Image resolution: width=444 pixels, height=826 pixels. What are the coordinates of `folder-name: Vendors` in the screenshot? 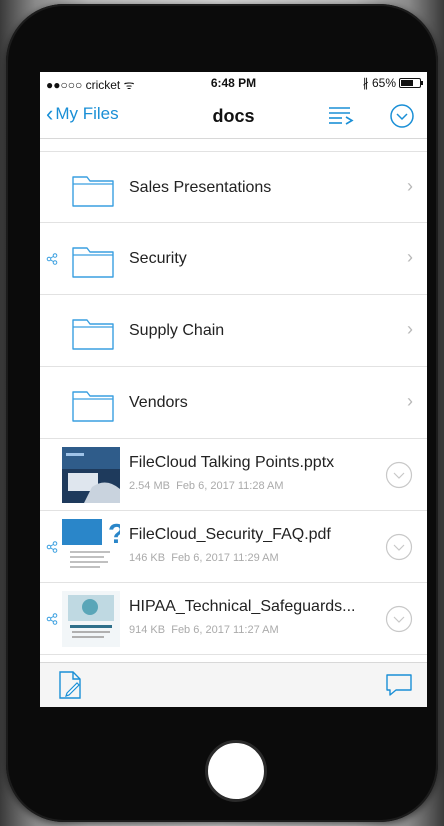 It's located at (158, 402).